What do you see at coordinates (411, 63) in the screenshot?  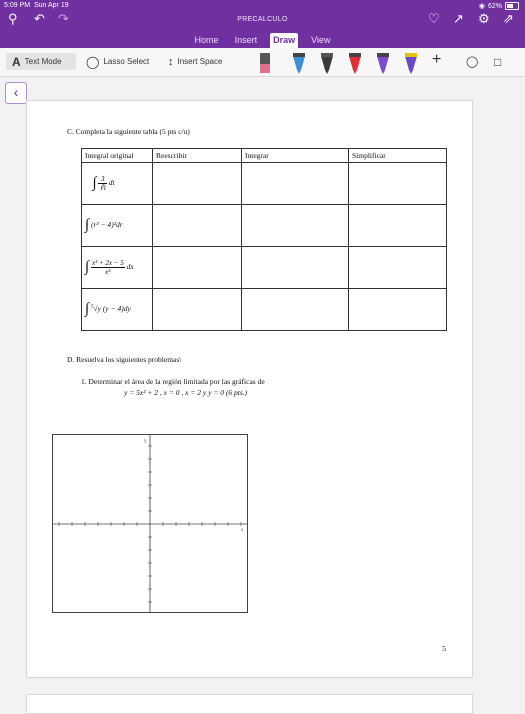 I see `highlighter-icon` at bounding box center [411, 63].